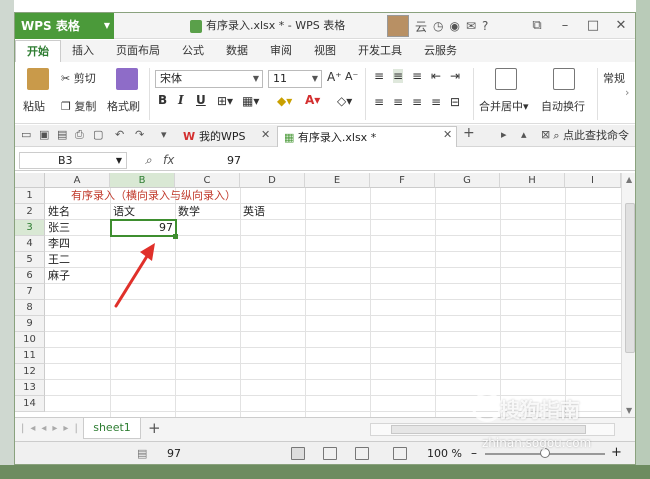 Image resolution: width=650 pixels, height=479 pixels. What do you see at coordinates (398, 76) in the screenshot?
I see `align-middle-icon: ≡` at bounding box center [398, 76].